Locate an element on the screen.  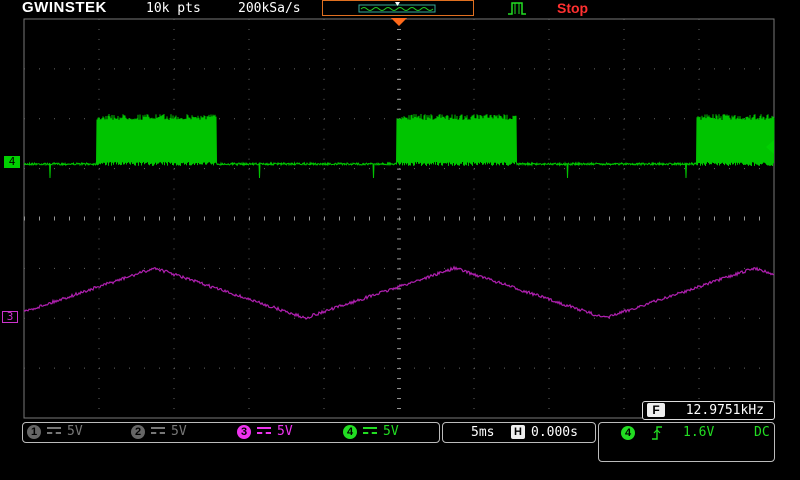
channel-status-bar: 1 5V 2 5V 3 5V 4 5V is located at coordinates (231, 432).